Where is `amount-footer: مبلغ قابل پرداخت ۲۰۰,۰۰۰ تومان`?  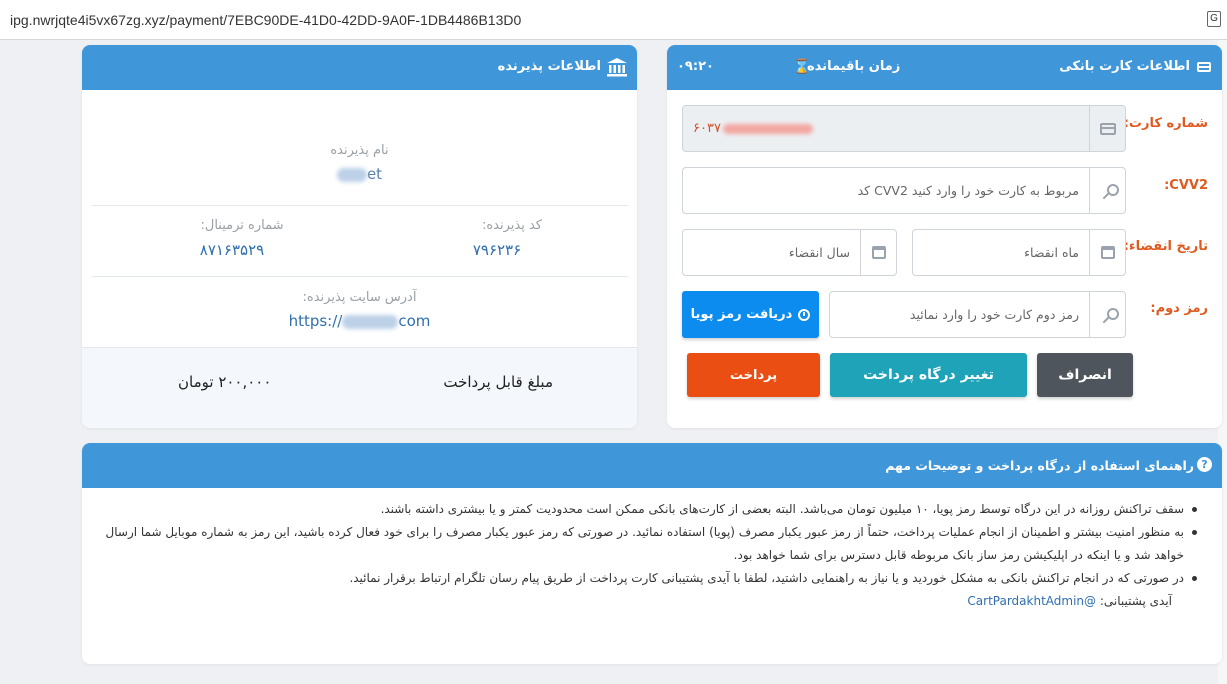
amount-footer: مبلغ قابل پرداخت ۲۰۰,۰۰۰ تومان is located at coordinates (359, 387).